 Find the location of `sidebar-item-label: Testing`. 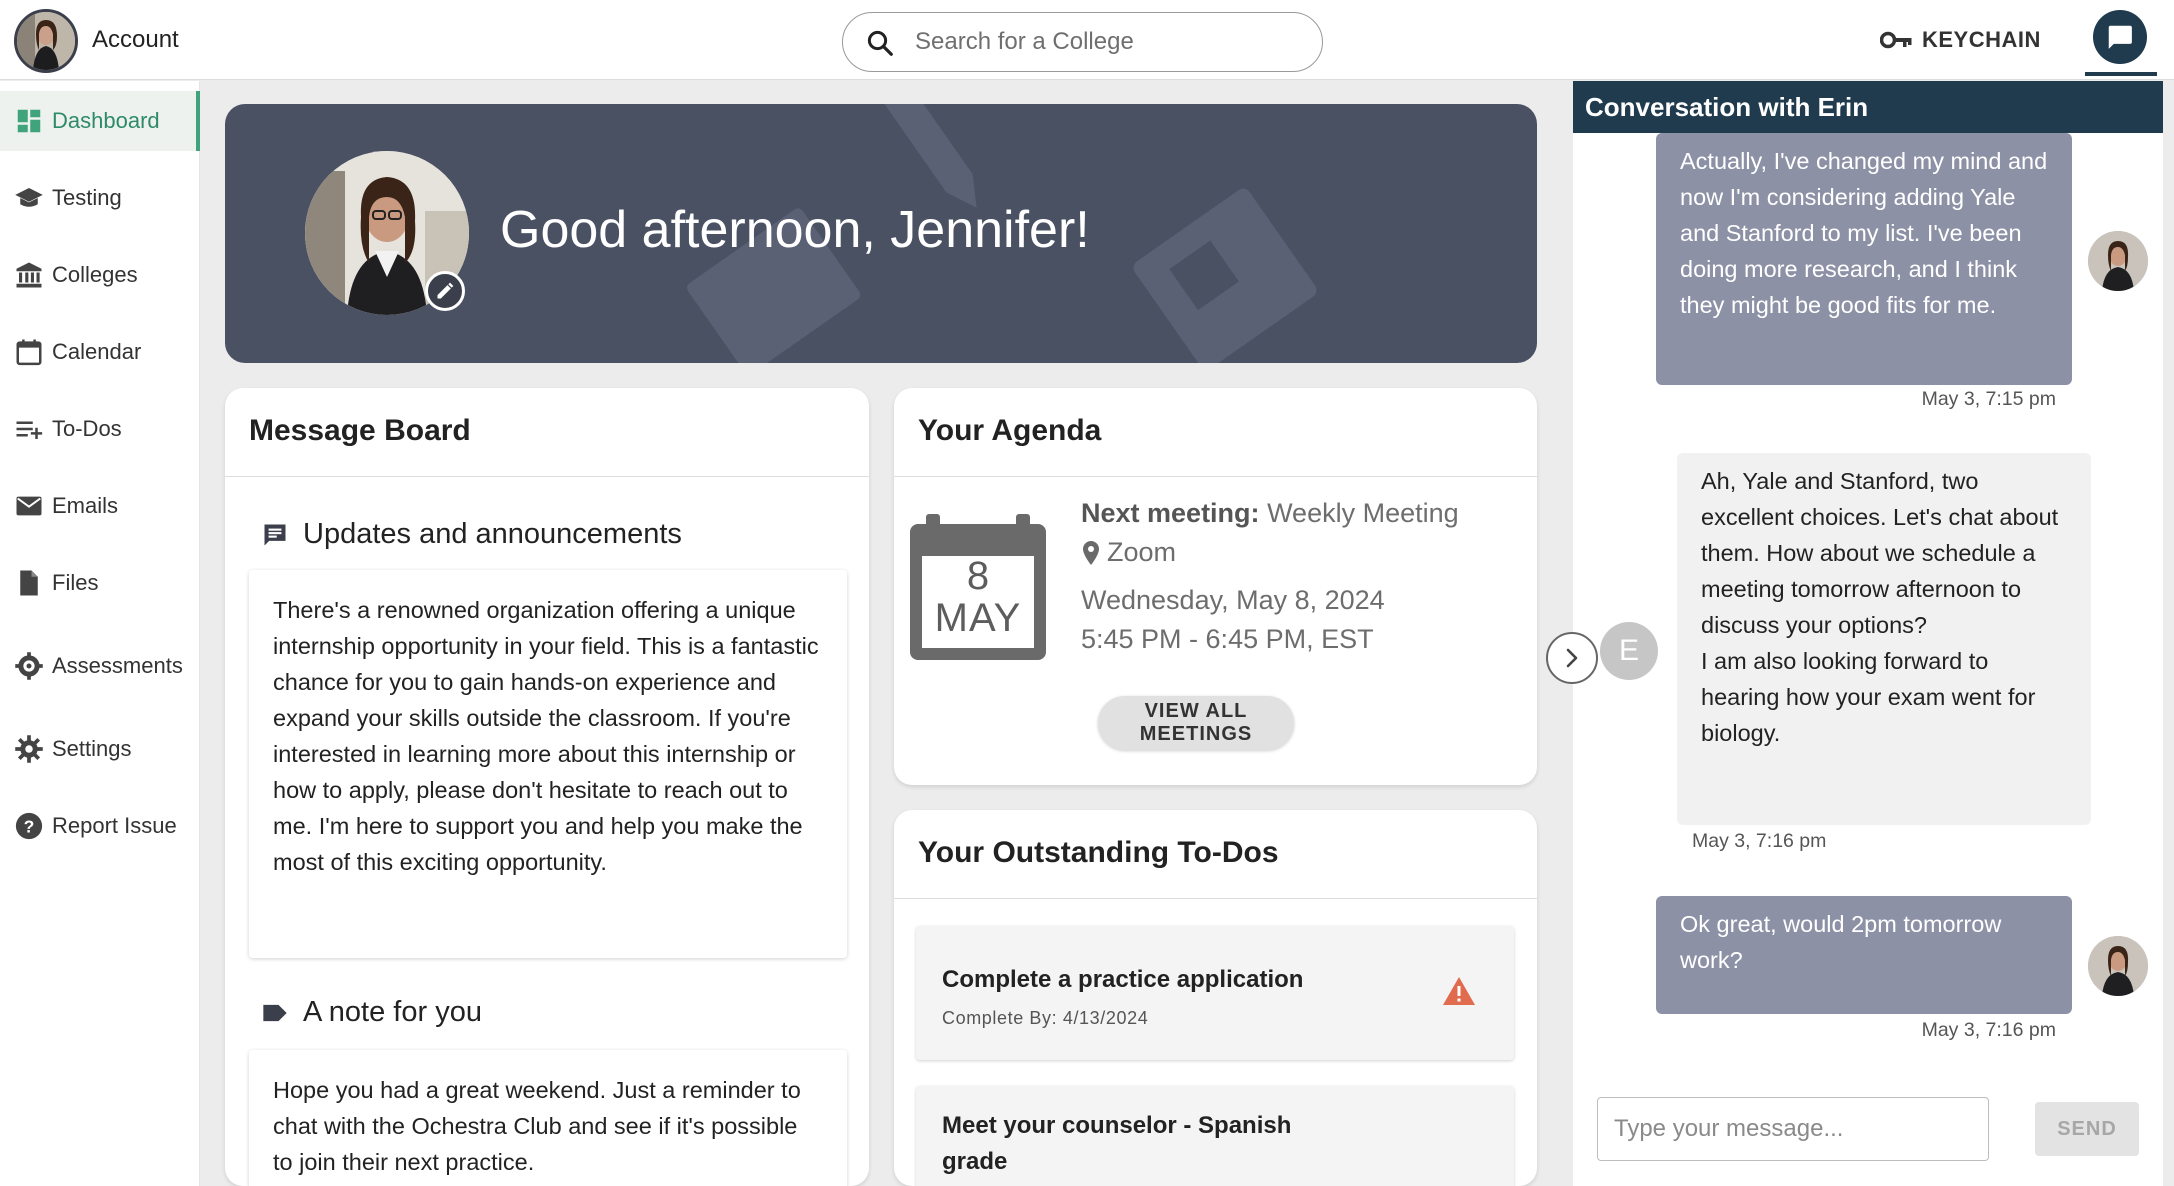

sidebar-item-label: Testing is located at coordinates (87, 197).